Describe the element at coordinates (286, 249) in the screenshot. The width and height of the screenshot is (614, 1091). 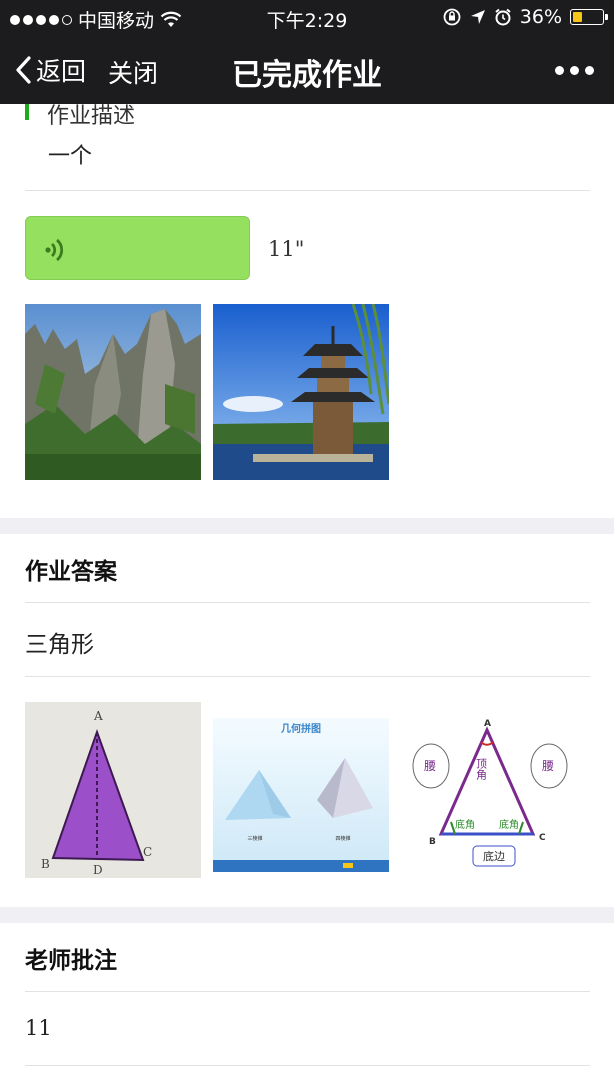
I see `voice-duration: 11"` at that location.